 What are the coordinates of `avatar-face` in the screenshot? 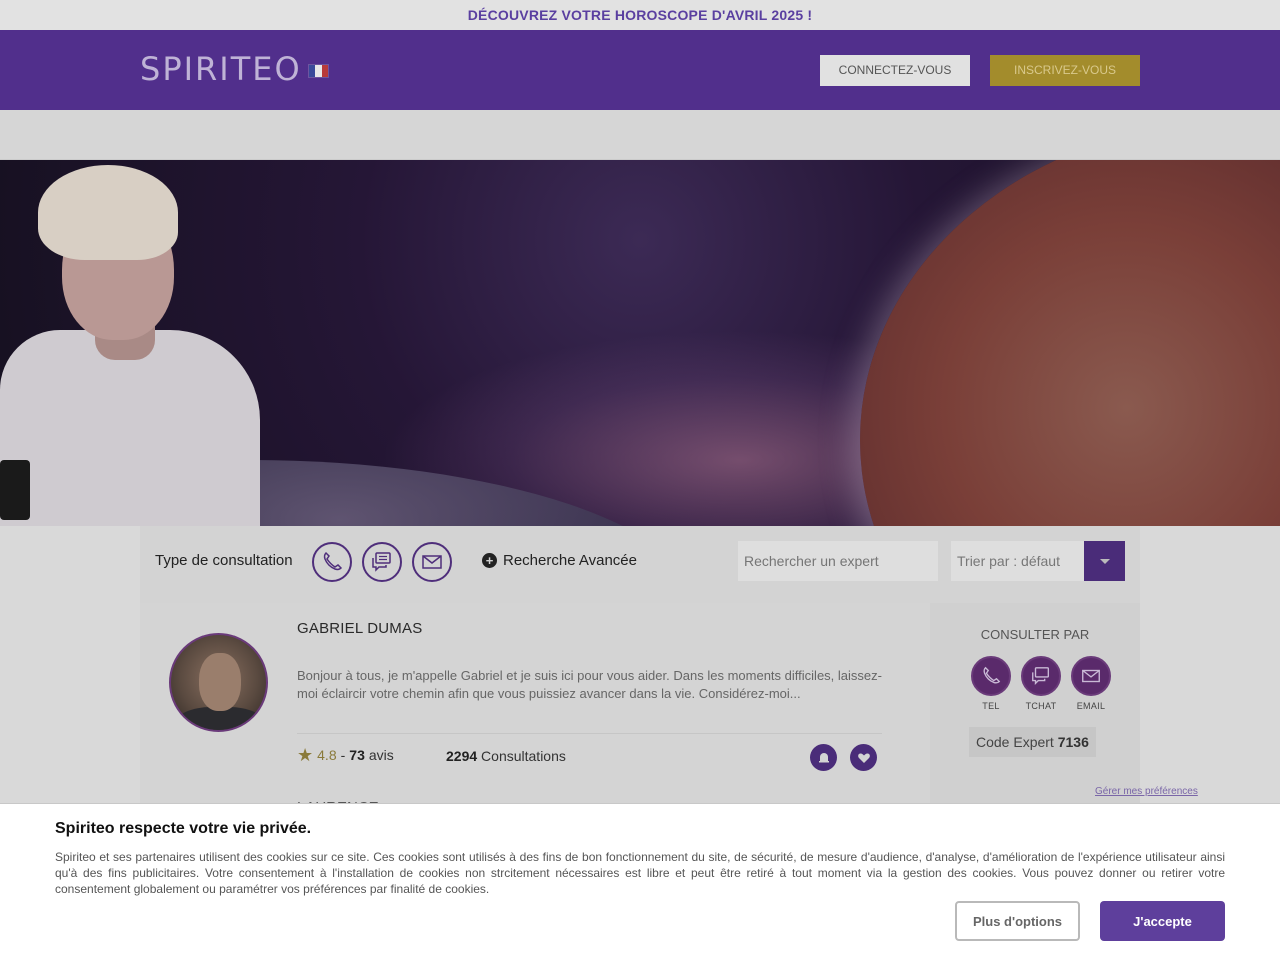 It's located at (220, 682).